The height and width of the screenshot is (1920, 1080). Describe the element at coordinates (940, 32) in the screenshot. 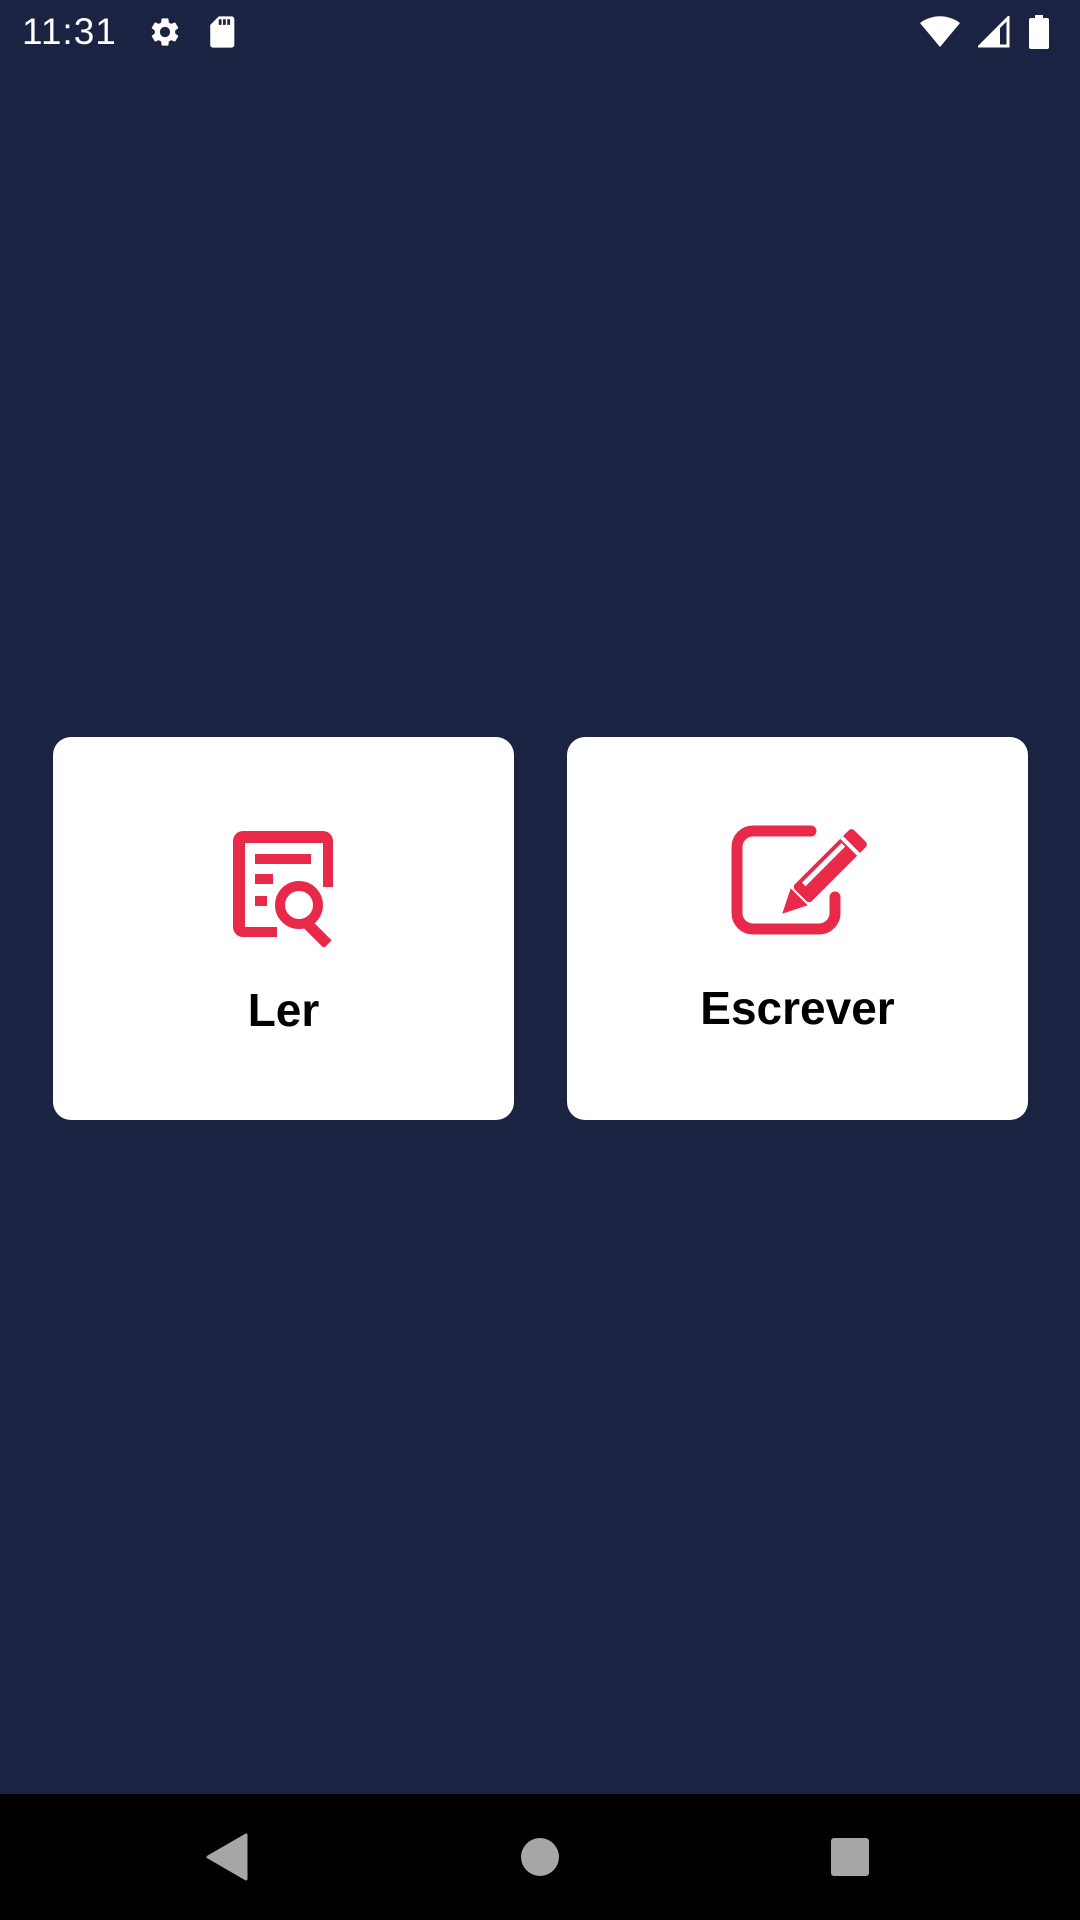

I see `wifi-icon` at that location.